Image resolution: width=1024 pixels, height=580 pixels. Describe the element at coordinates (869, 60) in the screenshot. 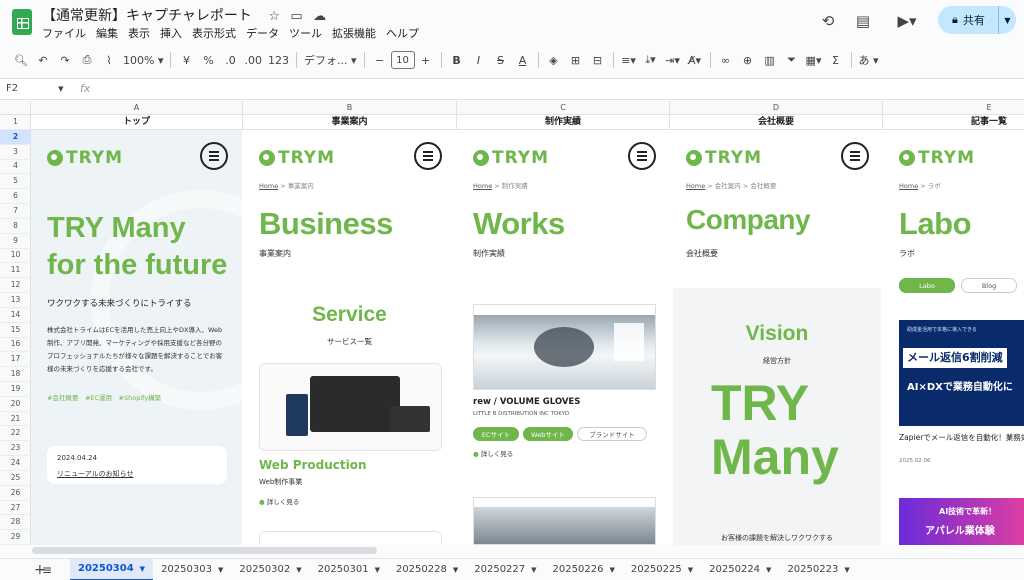

I see `input-tools-button: あ ▾` at that location.